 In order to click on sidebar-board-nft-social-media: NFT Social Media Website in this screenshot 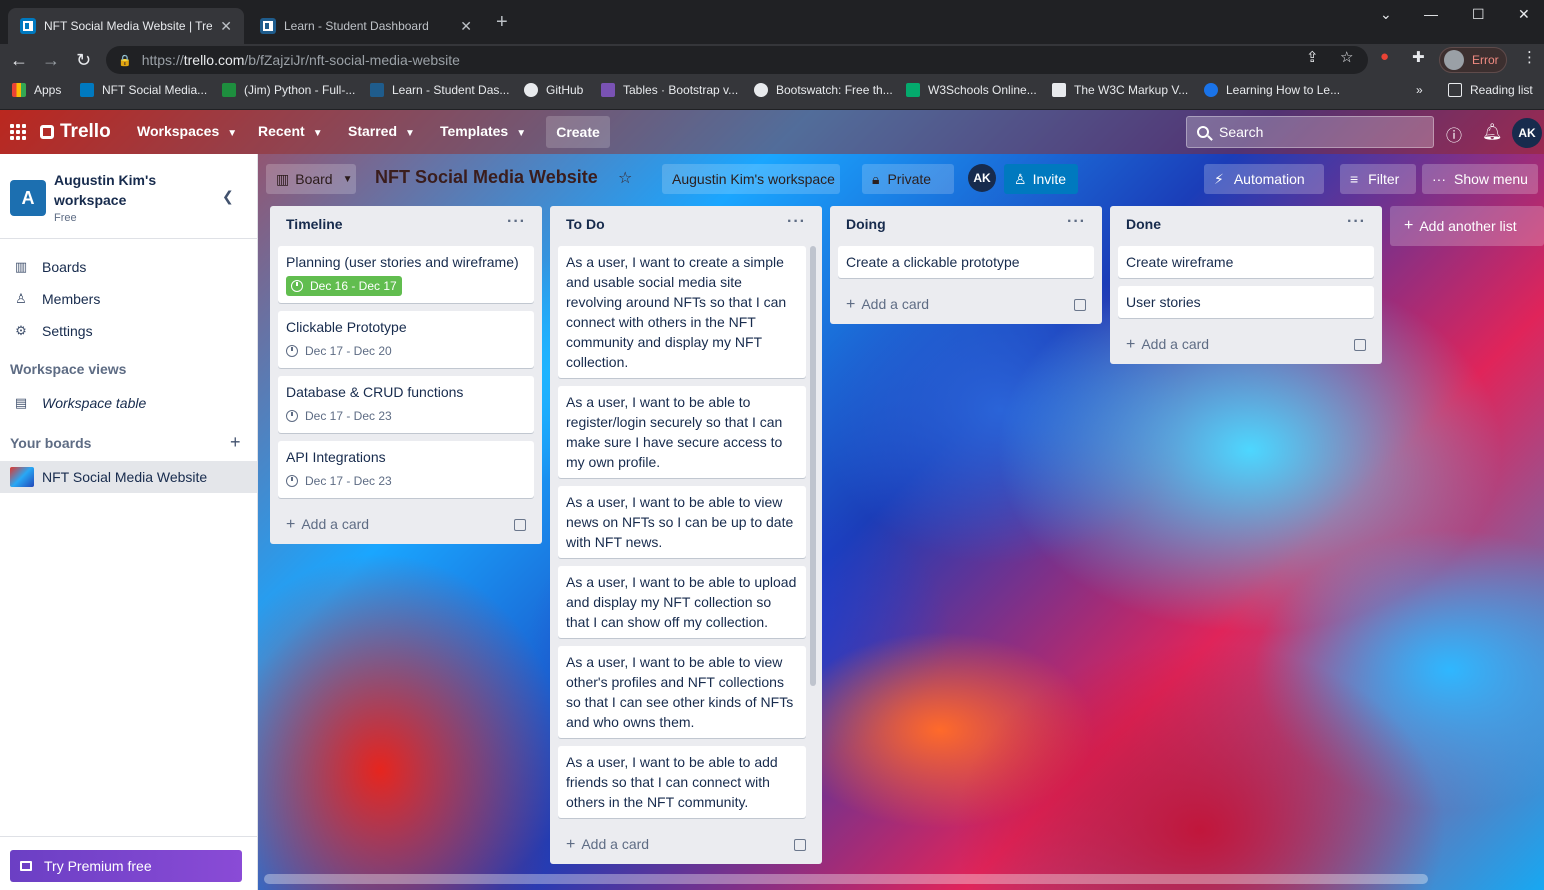, I will do `click(128, 477)`.